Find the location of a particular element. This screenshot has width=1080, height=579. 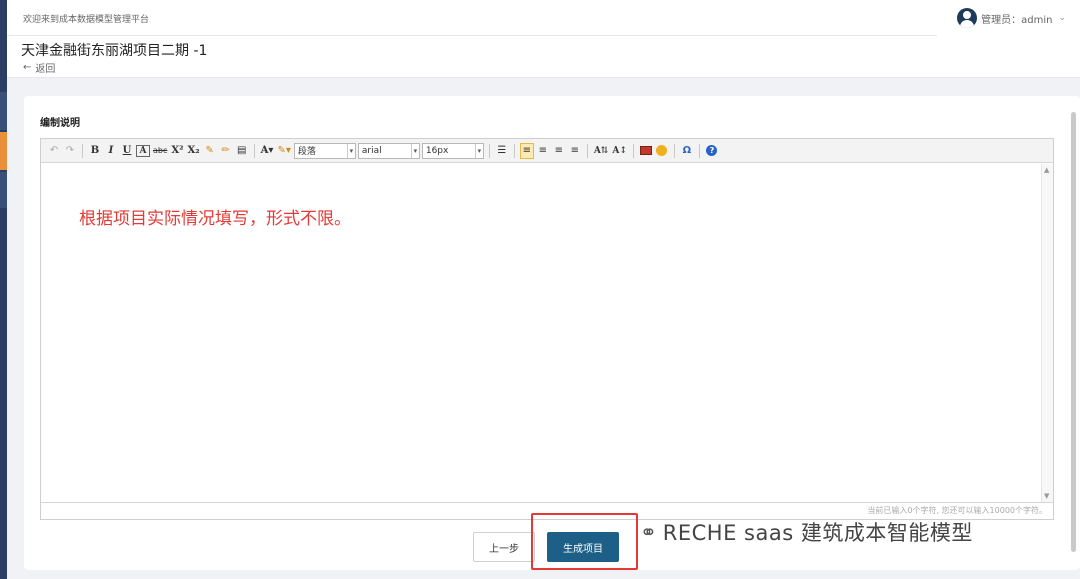

arrow-left-icon: ← is located at coordinates (27, 67).